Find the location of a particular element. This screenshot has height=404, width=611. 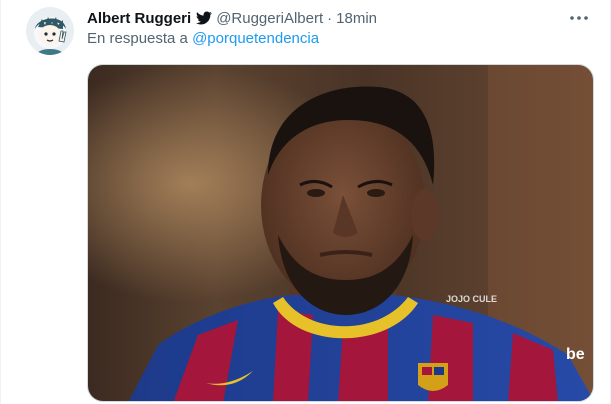

ellipsis-icon is located at coordinates (579, 18).